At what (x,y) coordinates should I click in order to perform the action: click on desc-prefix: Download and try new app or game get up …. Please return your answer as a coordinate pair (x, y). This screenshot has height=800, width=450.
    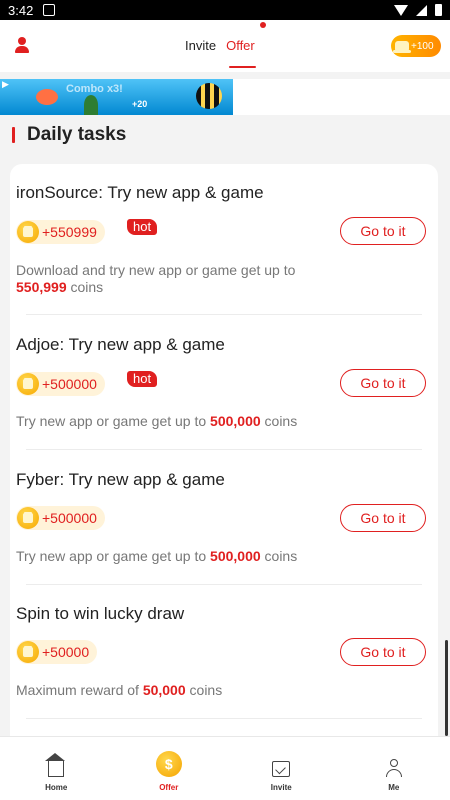
    Looking at the image, I should click on (156, 270).